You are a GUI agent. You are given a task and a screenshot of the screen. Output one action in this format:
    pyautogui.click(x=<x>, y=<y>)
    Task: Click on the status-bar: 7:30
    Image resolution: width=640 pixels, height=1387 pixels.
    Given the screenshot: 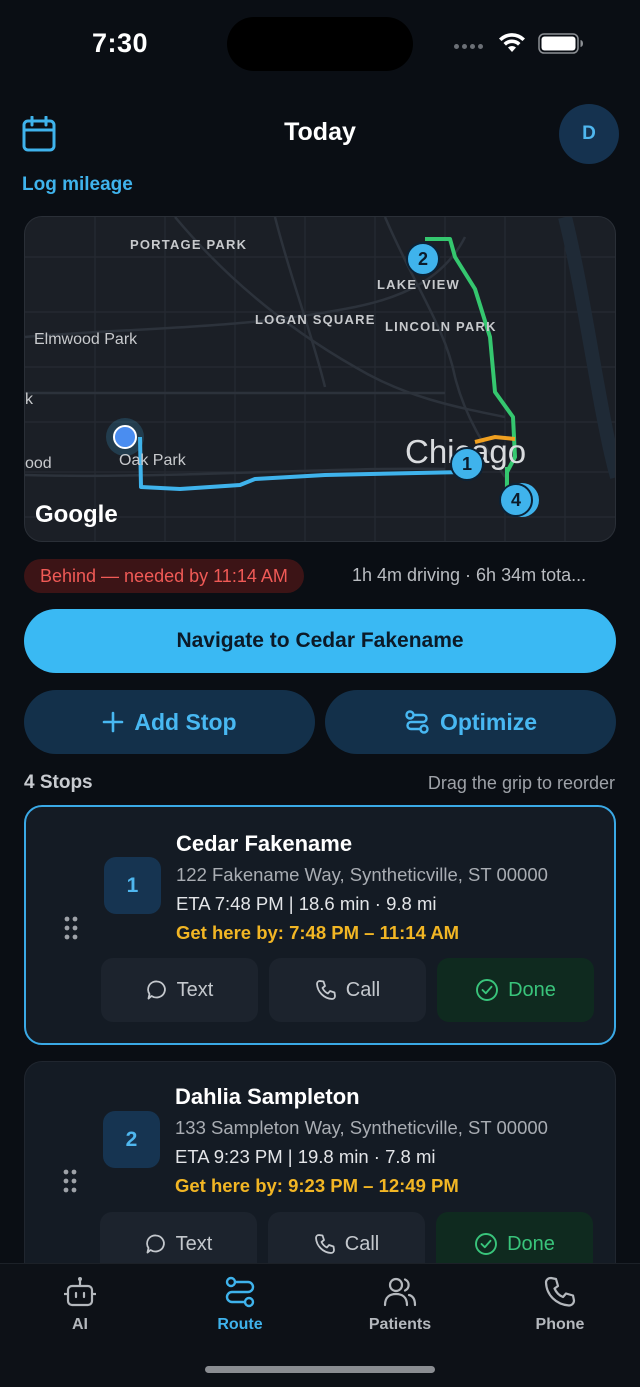 What is the action you would take?
    pyautogui.click(x=320, y=45)
    